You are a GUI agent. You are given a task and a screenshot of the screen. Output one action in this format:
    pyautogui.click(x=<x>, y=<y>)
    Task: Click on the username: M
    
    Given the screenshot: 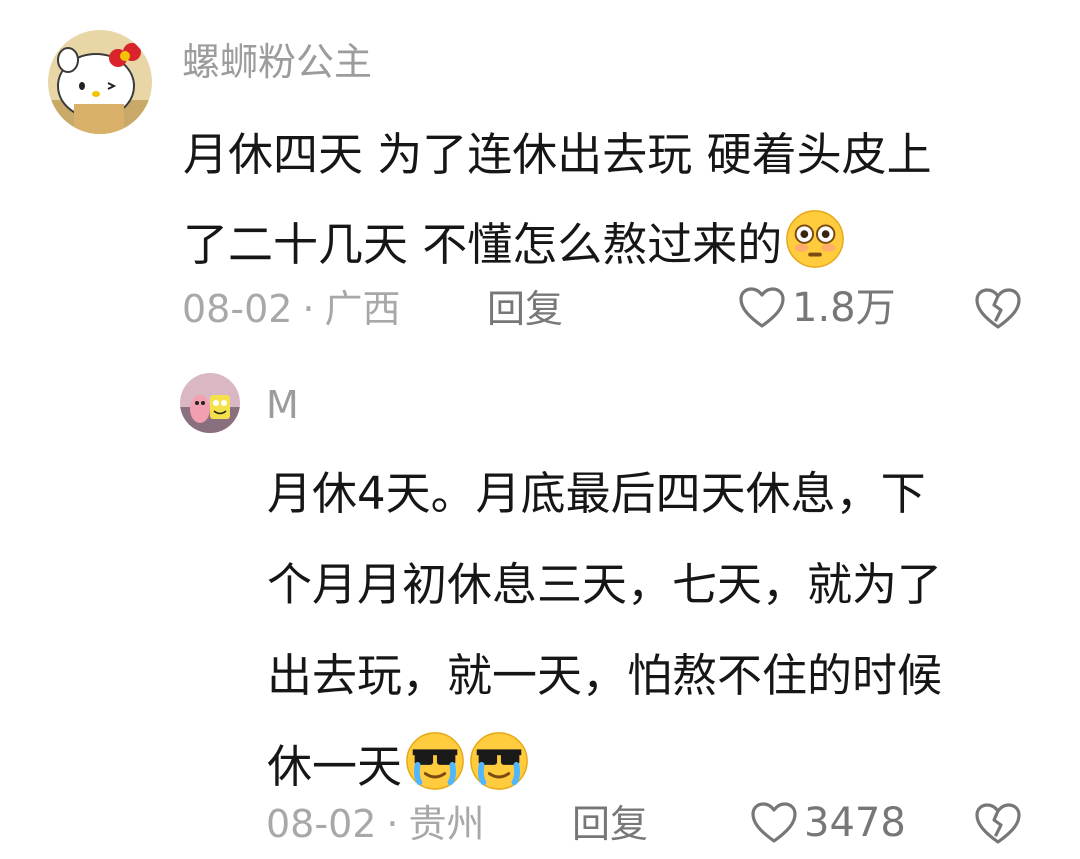 What is the action you would take?
    pyautogui.click(x=282, y=405)
    